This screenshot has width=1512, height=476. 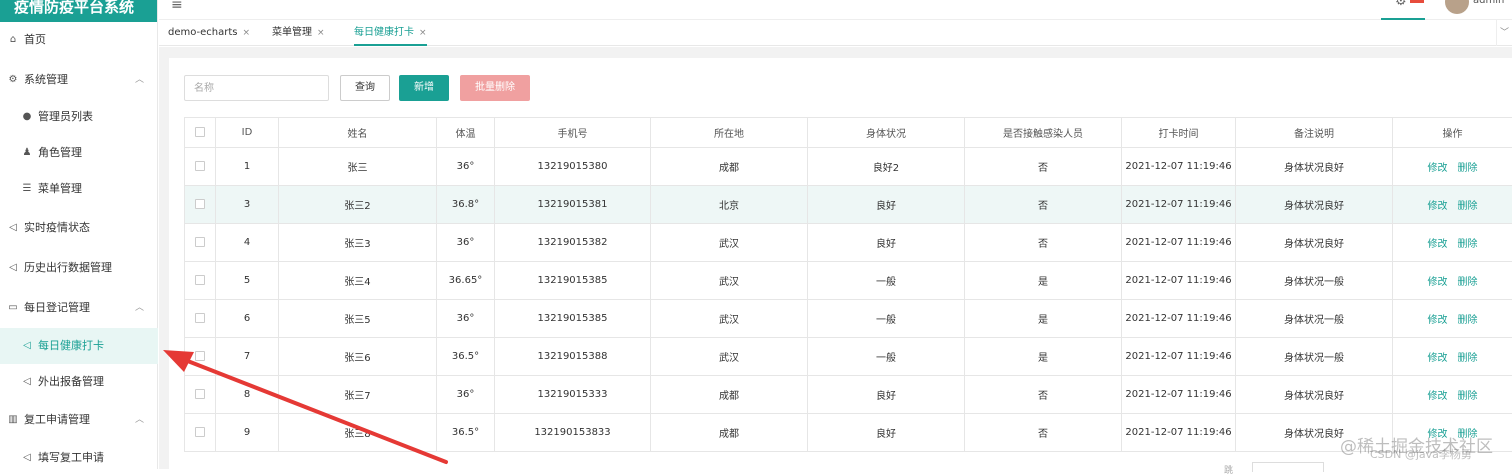 I want to click on sidebar-item-label: 首页, so click(x=35, y=40).